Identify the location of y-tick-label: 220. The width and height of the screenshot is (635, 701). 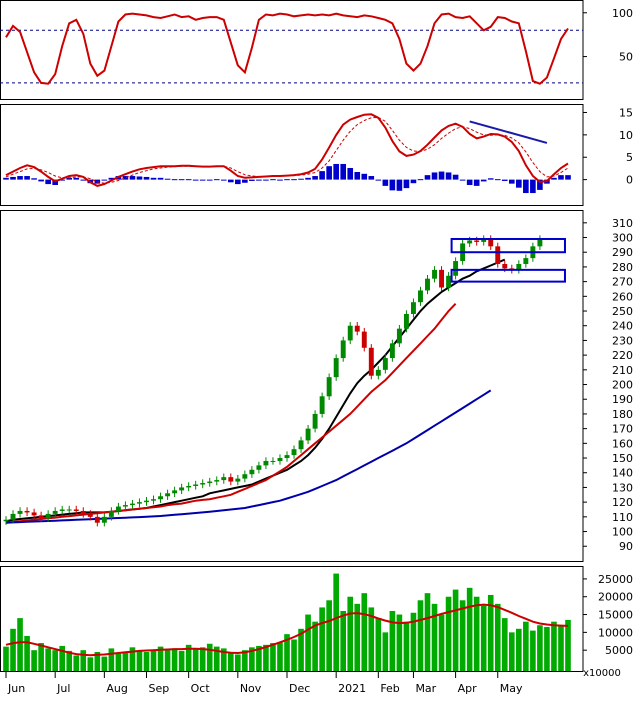
(622, 355).